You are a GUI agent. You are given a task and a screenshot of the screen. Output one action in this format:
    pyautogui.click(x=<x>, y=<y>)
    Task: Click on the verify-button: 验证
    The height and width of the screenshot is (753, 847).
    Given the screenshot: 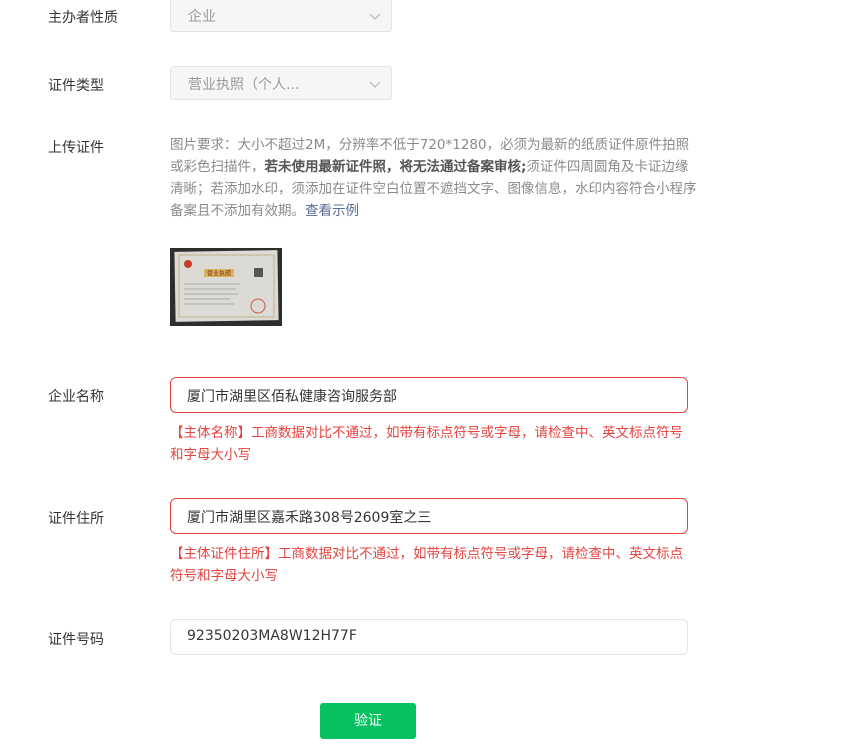 What is the action you would take?
    pyautogui.click(x=368, y=721)
    